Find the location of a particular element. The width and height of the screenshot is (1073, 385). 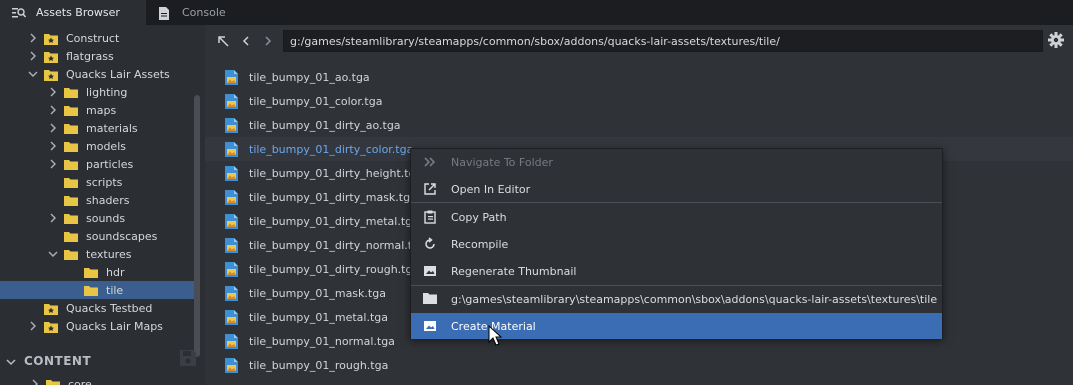

tree-label: textures is located at coordinates (109, 254).